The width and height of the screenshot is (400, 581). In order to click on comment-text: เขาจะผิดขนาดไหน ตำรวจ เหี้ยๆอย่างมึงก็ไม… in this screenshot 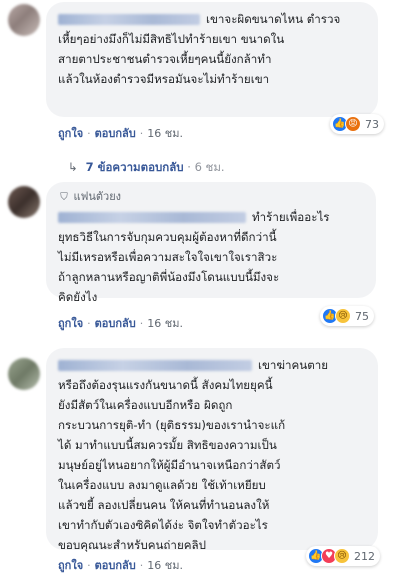, I will do `click(199, 49)`.